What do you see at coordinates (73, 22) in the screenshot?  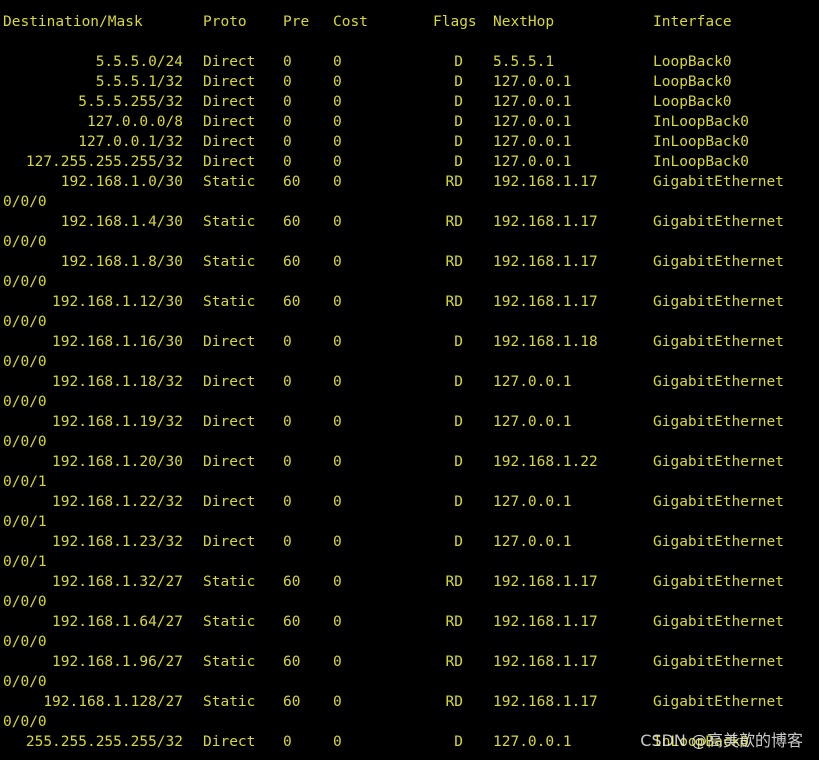 I see `header-destination: Destination/Mask` at bounding box center [73, 22].